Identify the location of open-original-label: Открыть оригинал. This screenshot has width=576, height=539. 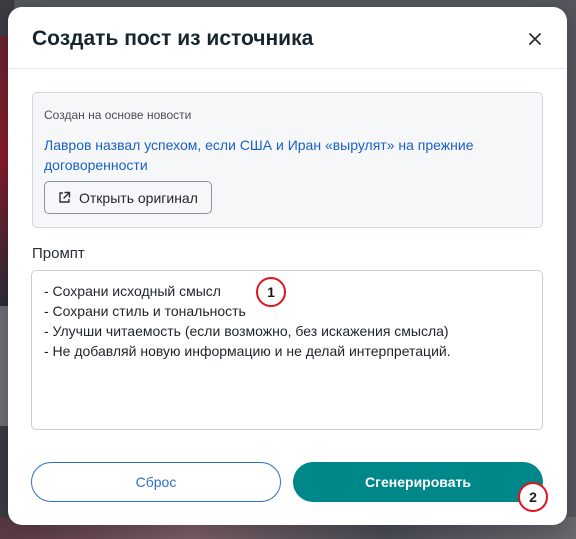
(138, 197).